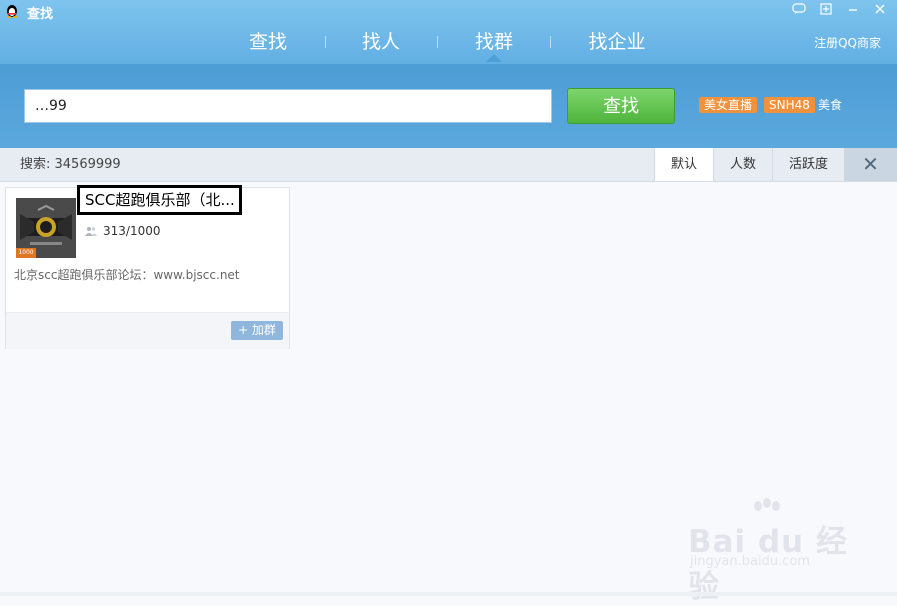 Image resolution: width=897 pixels, height=606 pixels. What do you see at coordinates (494, 58) in the screenshot?
I see `active-tab-indicator` at bounding box center [494, 58].